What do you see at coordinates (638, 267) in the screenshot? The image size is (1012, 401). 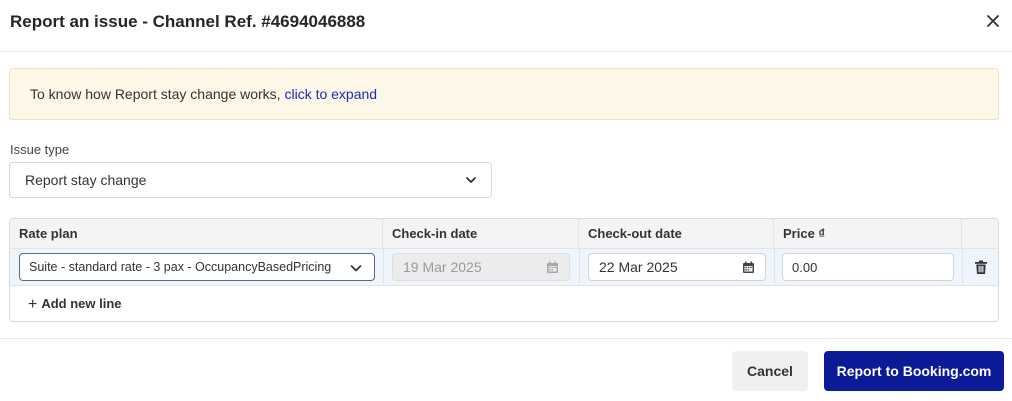 I see `check-out-date-value: 22 Mar 2025` at bounding box center [638, 267].